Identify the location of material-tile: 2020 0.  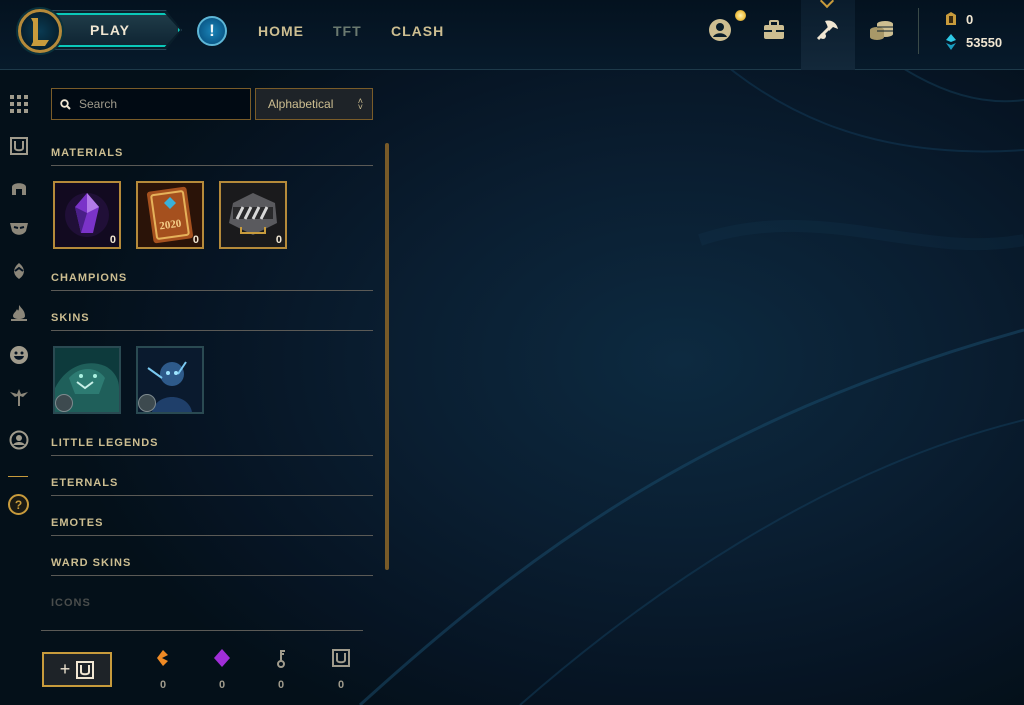
(170, 215).